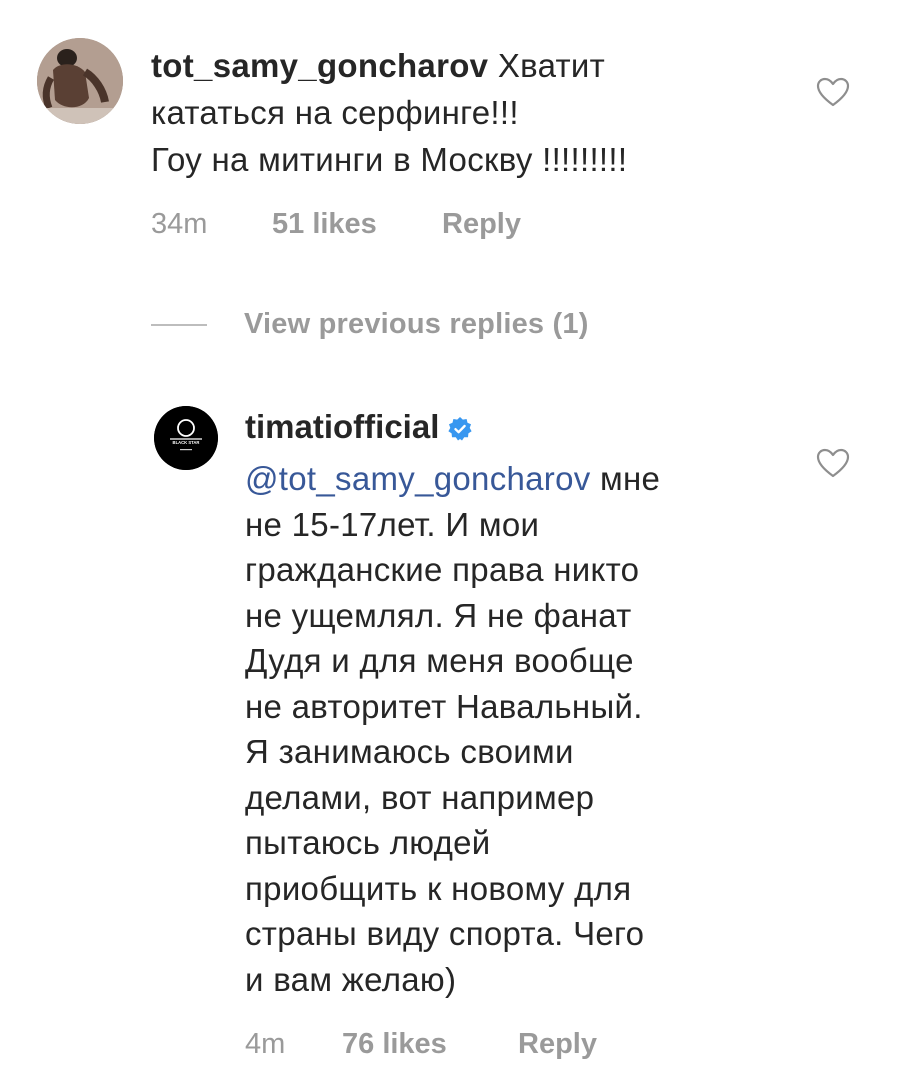  I want to click on comment-1-line3: Гоу на митинги в Москву !!!!!!!!!, so click(389, 159).